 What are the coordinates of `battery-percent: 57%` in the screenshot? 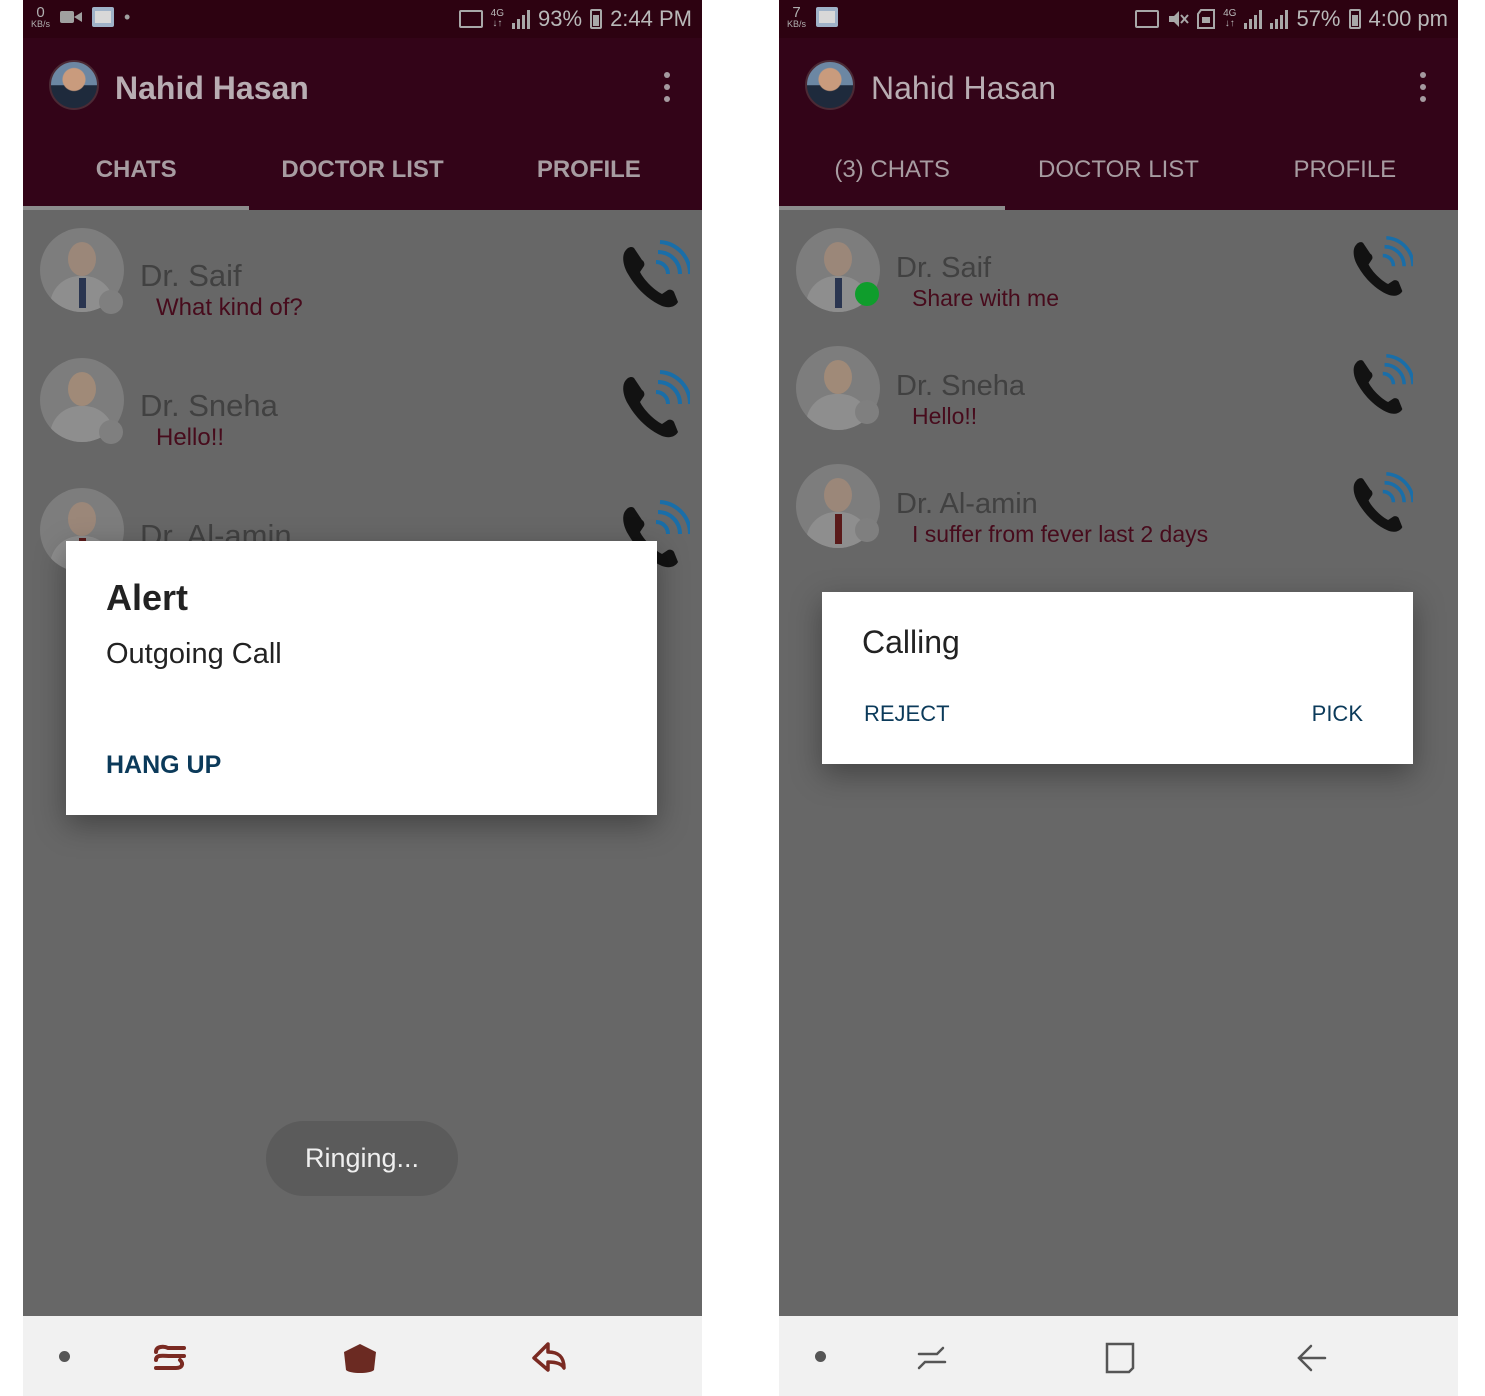 It's located at (1318, 18).